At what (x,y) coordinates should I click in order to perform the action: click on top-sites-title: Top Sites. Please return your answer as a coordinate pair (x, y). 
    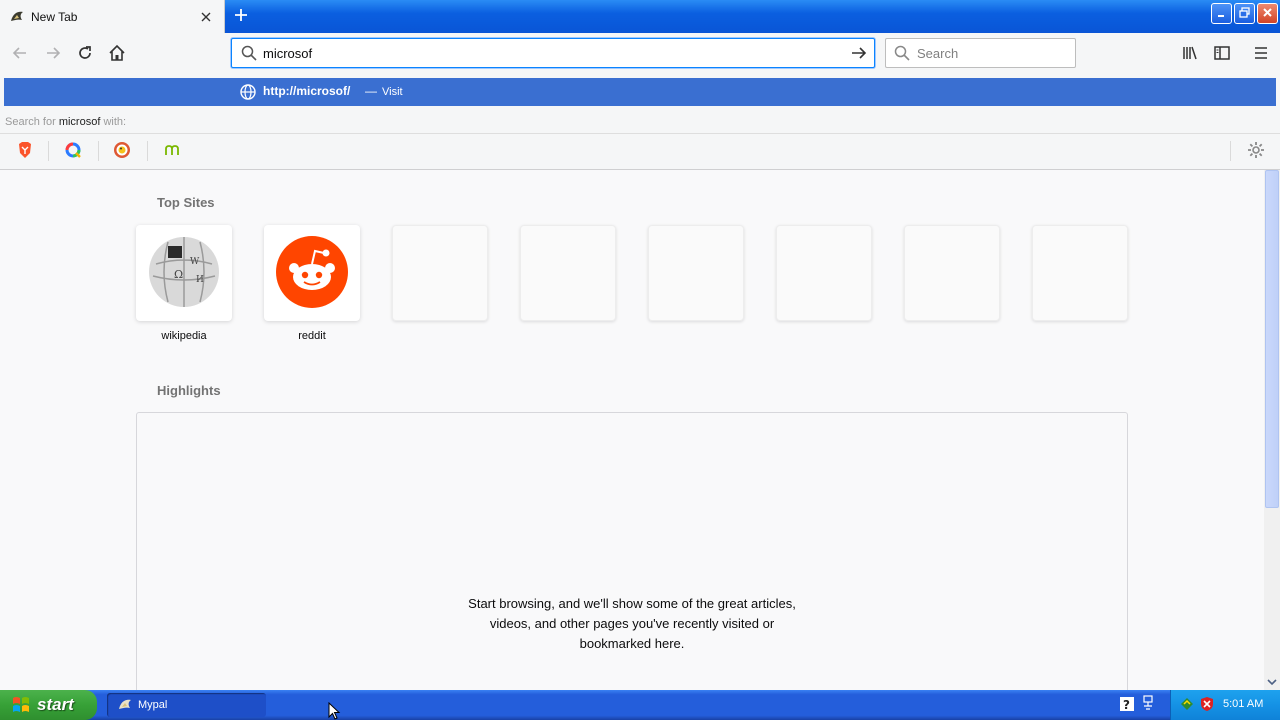
    Looking at the image, I should click on (186, 202).